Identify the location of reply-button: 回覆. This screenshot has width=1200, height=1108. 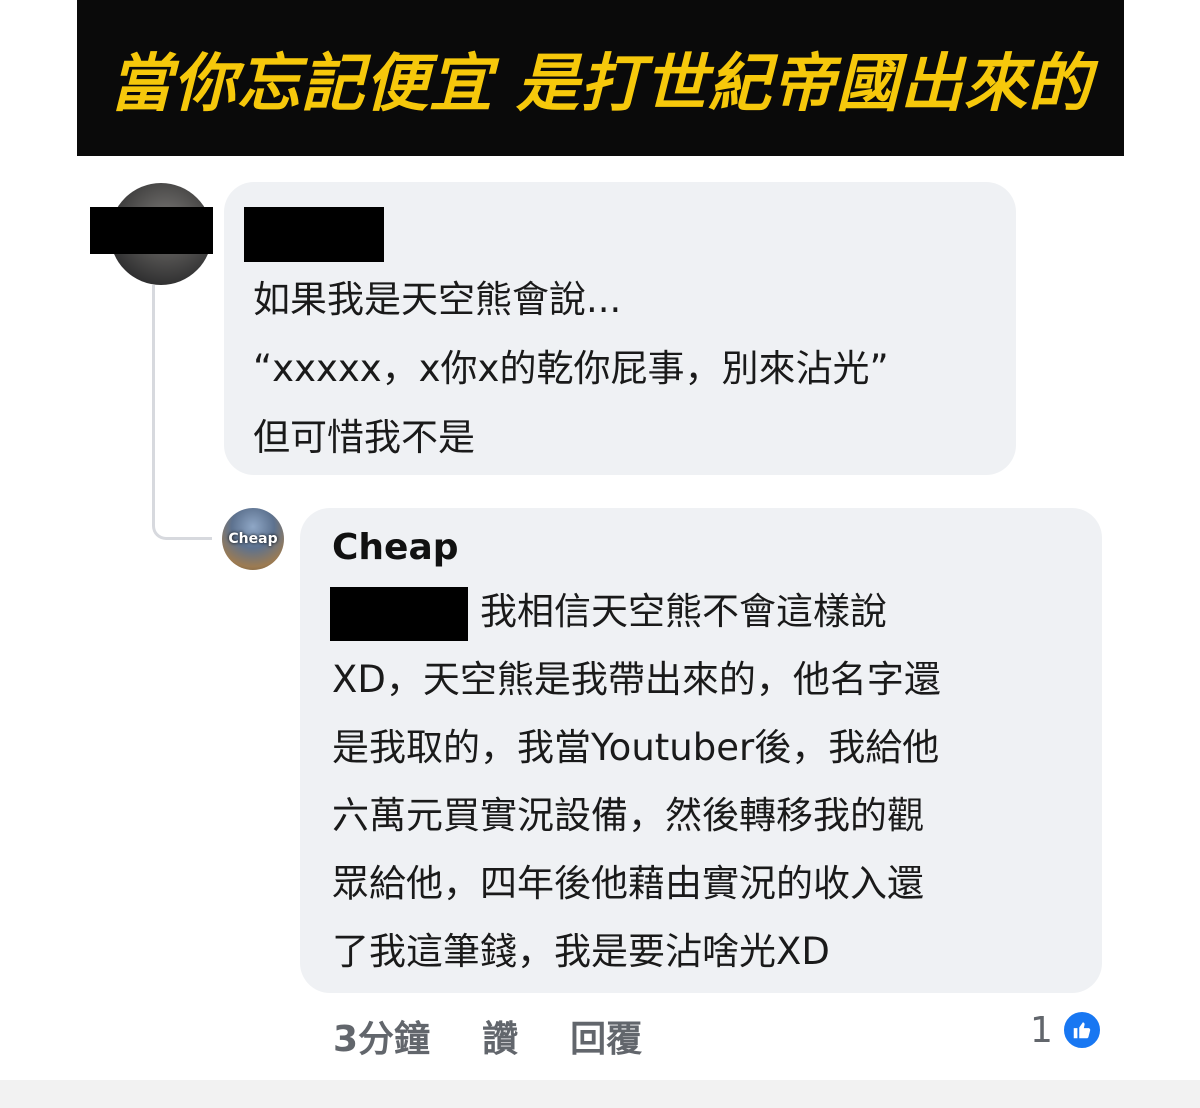
(606, 1036).